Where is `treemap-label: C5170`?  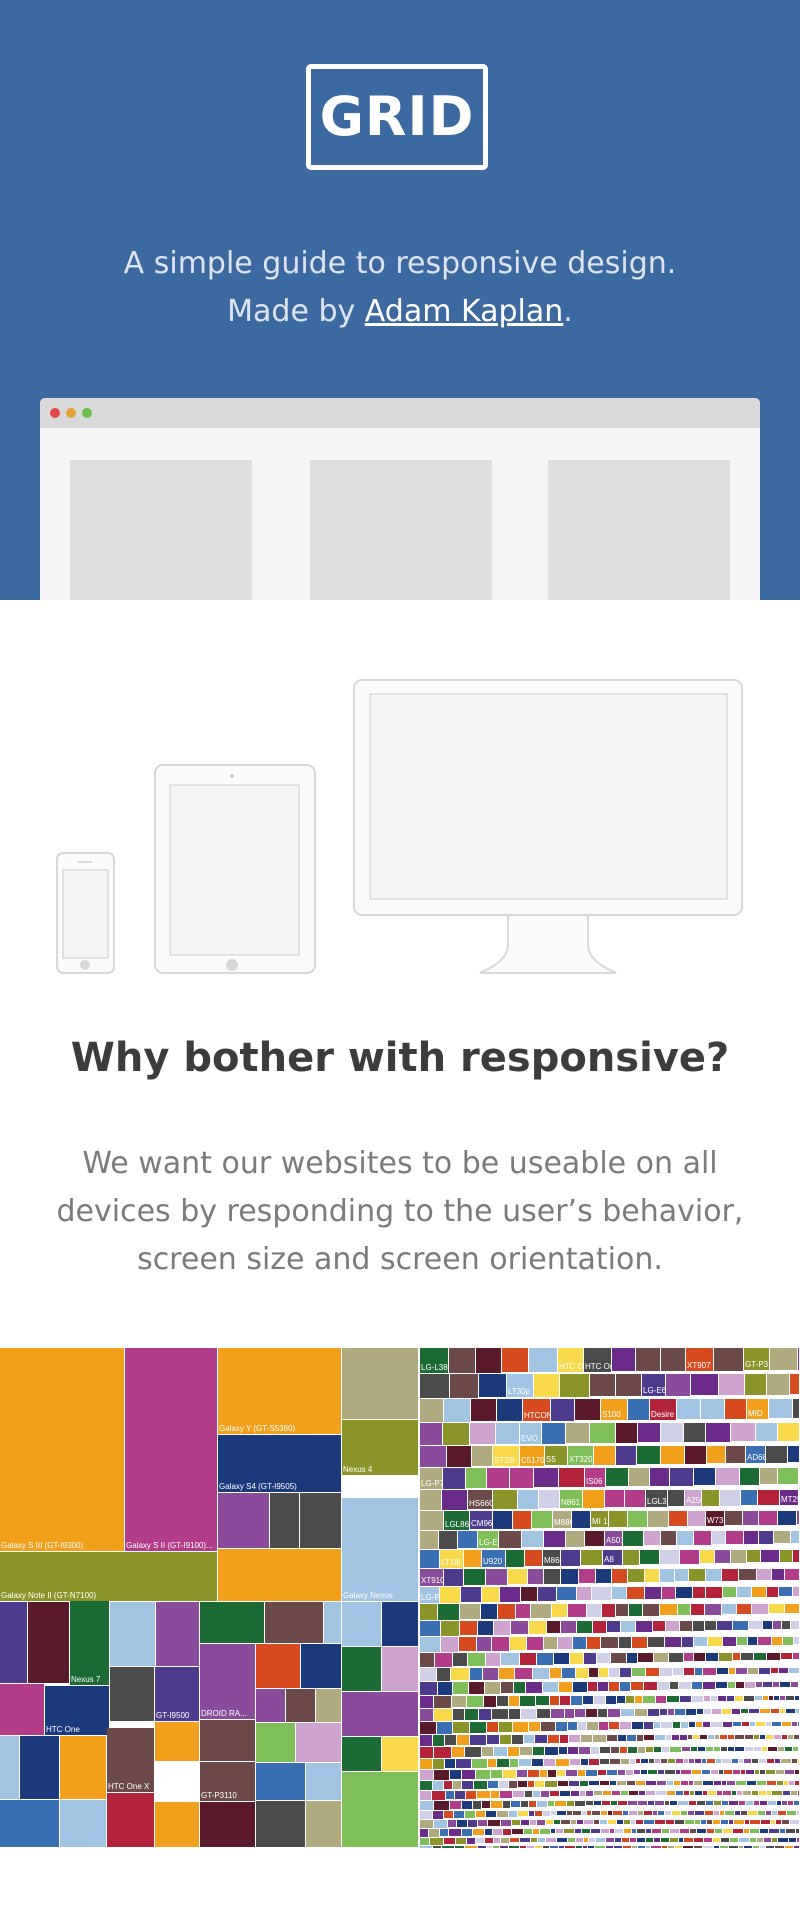 treemap-label: C5170 is located at coordinates (533, 1460).